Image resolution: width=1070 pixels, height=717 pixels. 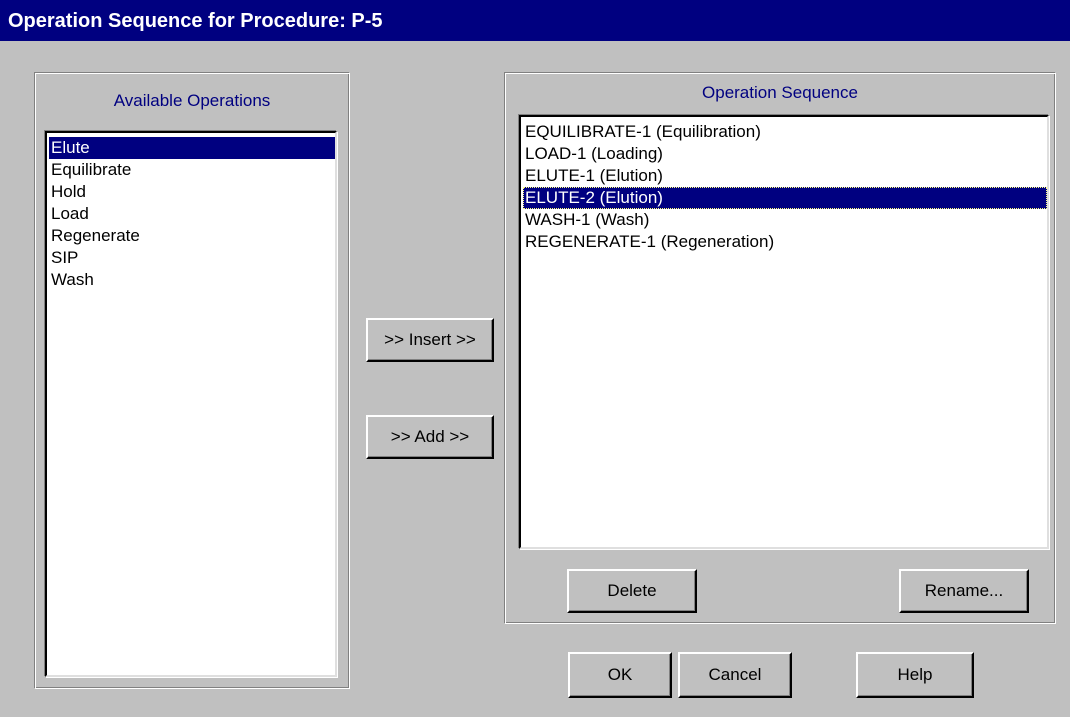 What do you see at coordinates (735, 675) in the screenshot?
I see `cancel-button: Cancel` at bounding box center [735, 675].